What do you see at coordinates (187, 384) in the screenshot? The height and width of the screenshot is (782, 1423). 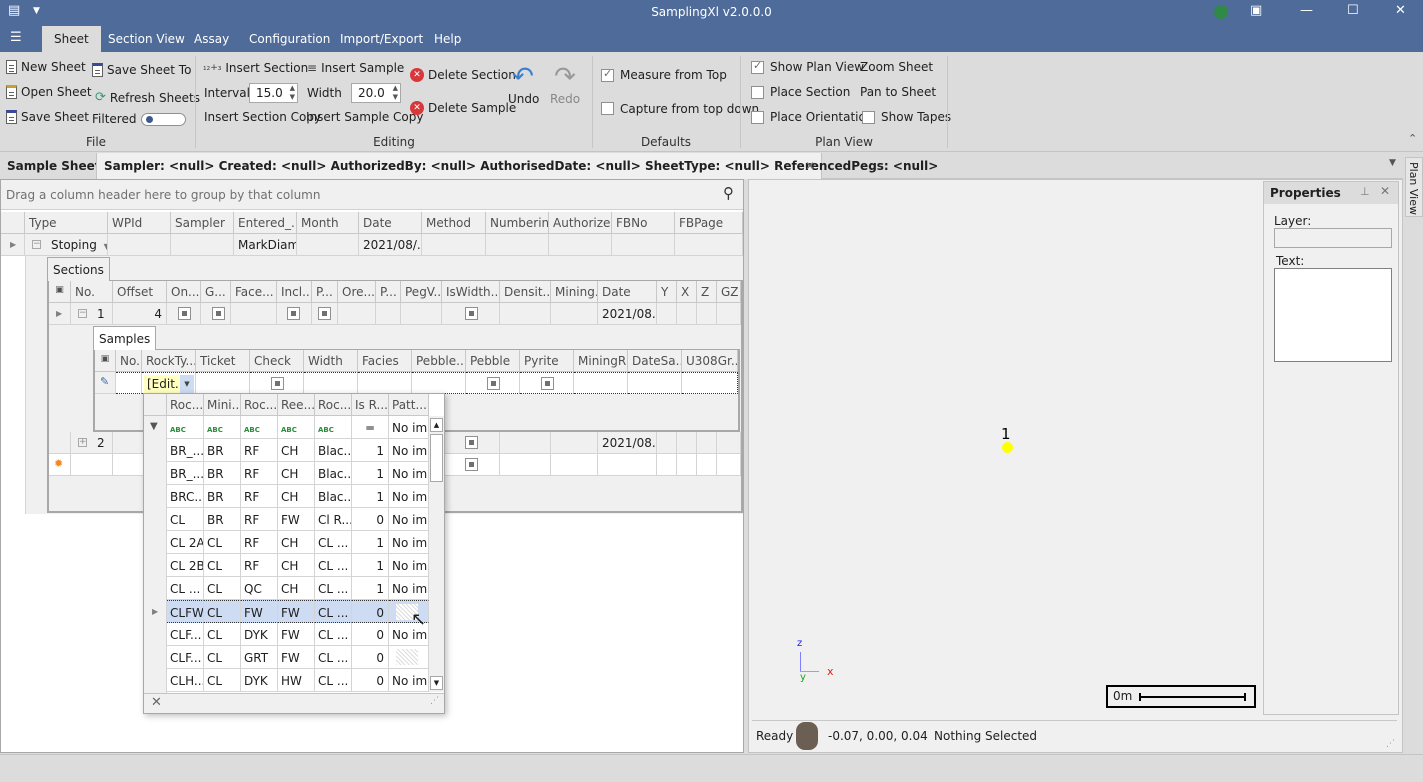 I see `dropdown-button-icon: ▼` at bounding box center [187, 384].